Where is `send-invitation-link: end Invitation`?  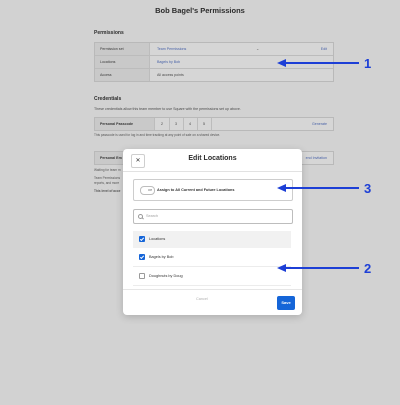
send-invitation-link: end Invitation is located at coordinates (316, 158).